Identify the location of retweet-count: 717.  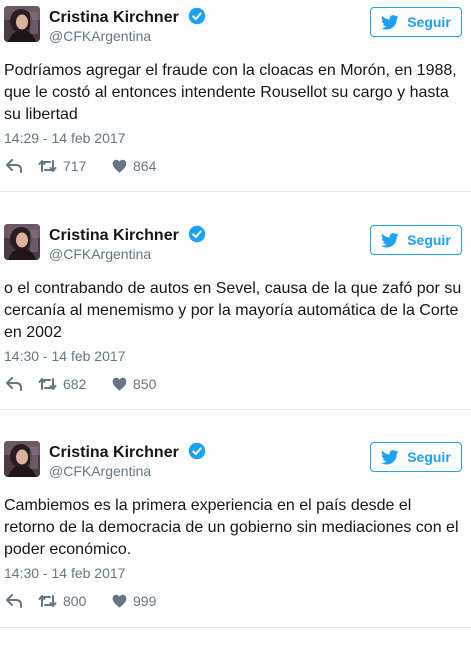
(75, 166).